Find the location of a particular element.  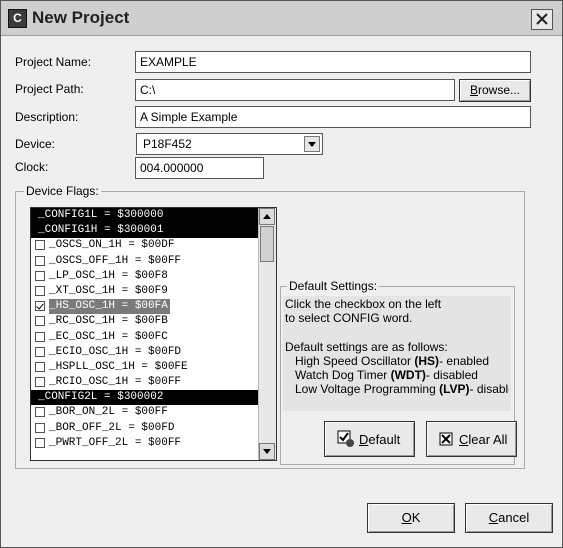

flag-list-item: _ECIO_OSC_1H = $00FD is located at coordinates (153, 352).